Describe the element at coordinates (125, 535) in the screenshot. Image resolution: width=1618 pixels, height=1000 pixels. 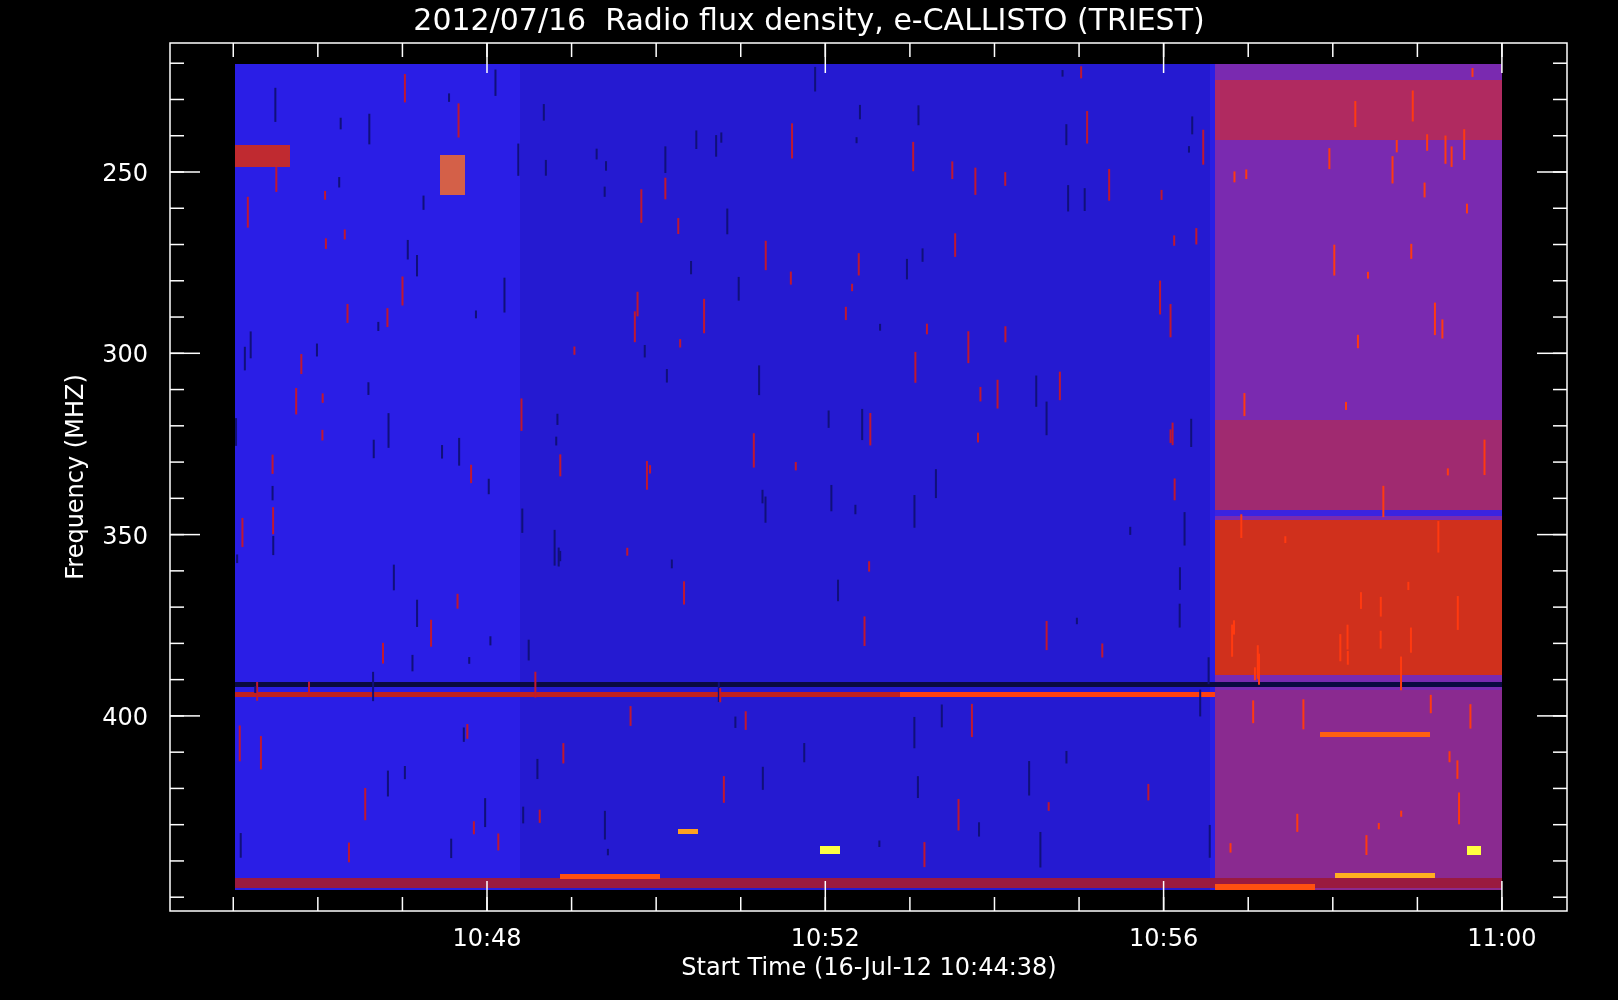
I see `y-tick-label: 350` at that location.